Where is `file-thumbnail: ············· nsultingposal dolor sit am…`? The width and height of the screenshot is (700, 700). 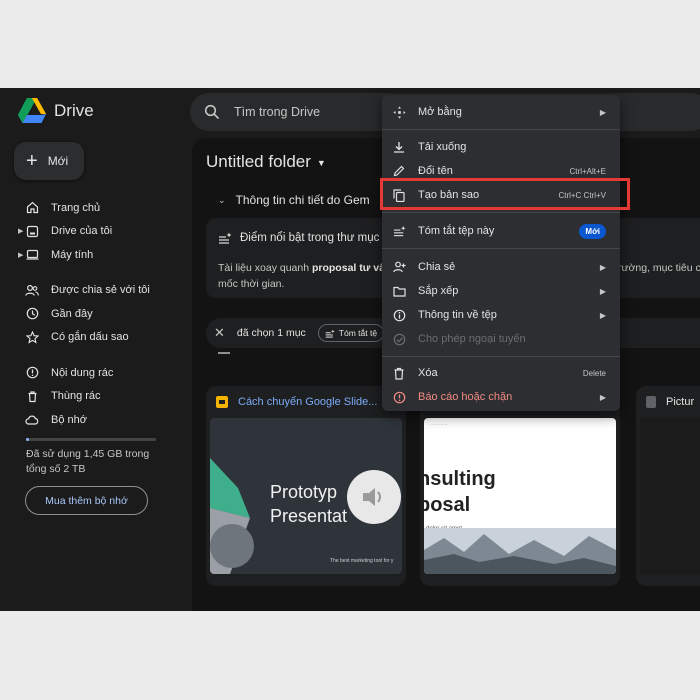 file-thumbnail: ············· nsultingposal dolor sit am… is located at coordinates (520, 496).